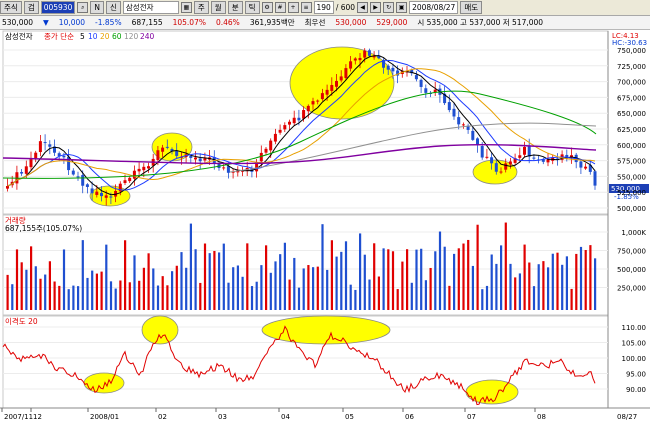 The width and height of the screenshot is (650, 427). What do you see at coordinates (631, 289) in the screenshot?
I see `volume-tick-label: 250,000` at bounding box center [631, 289].